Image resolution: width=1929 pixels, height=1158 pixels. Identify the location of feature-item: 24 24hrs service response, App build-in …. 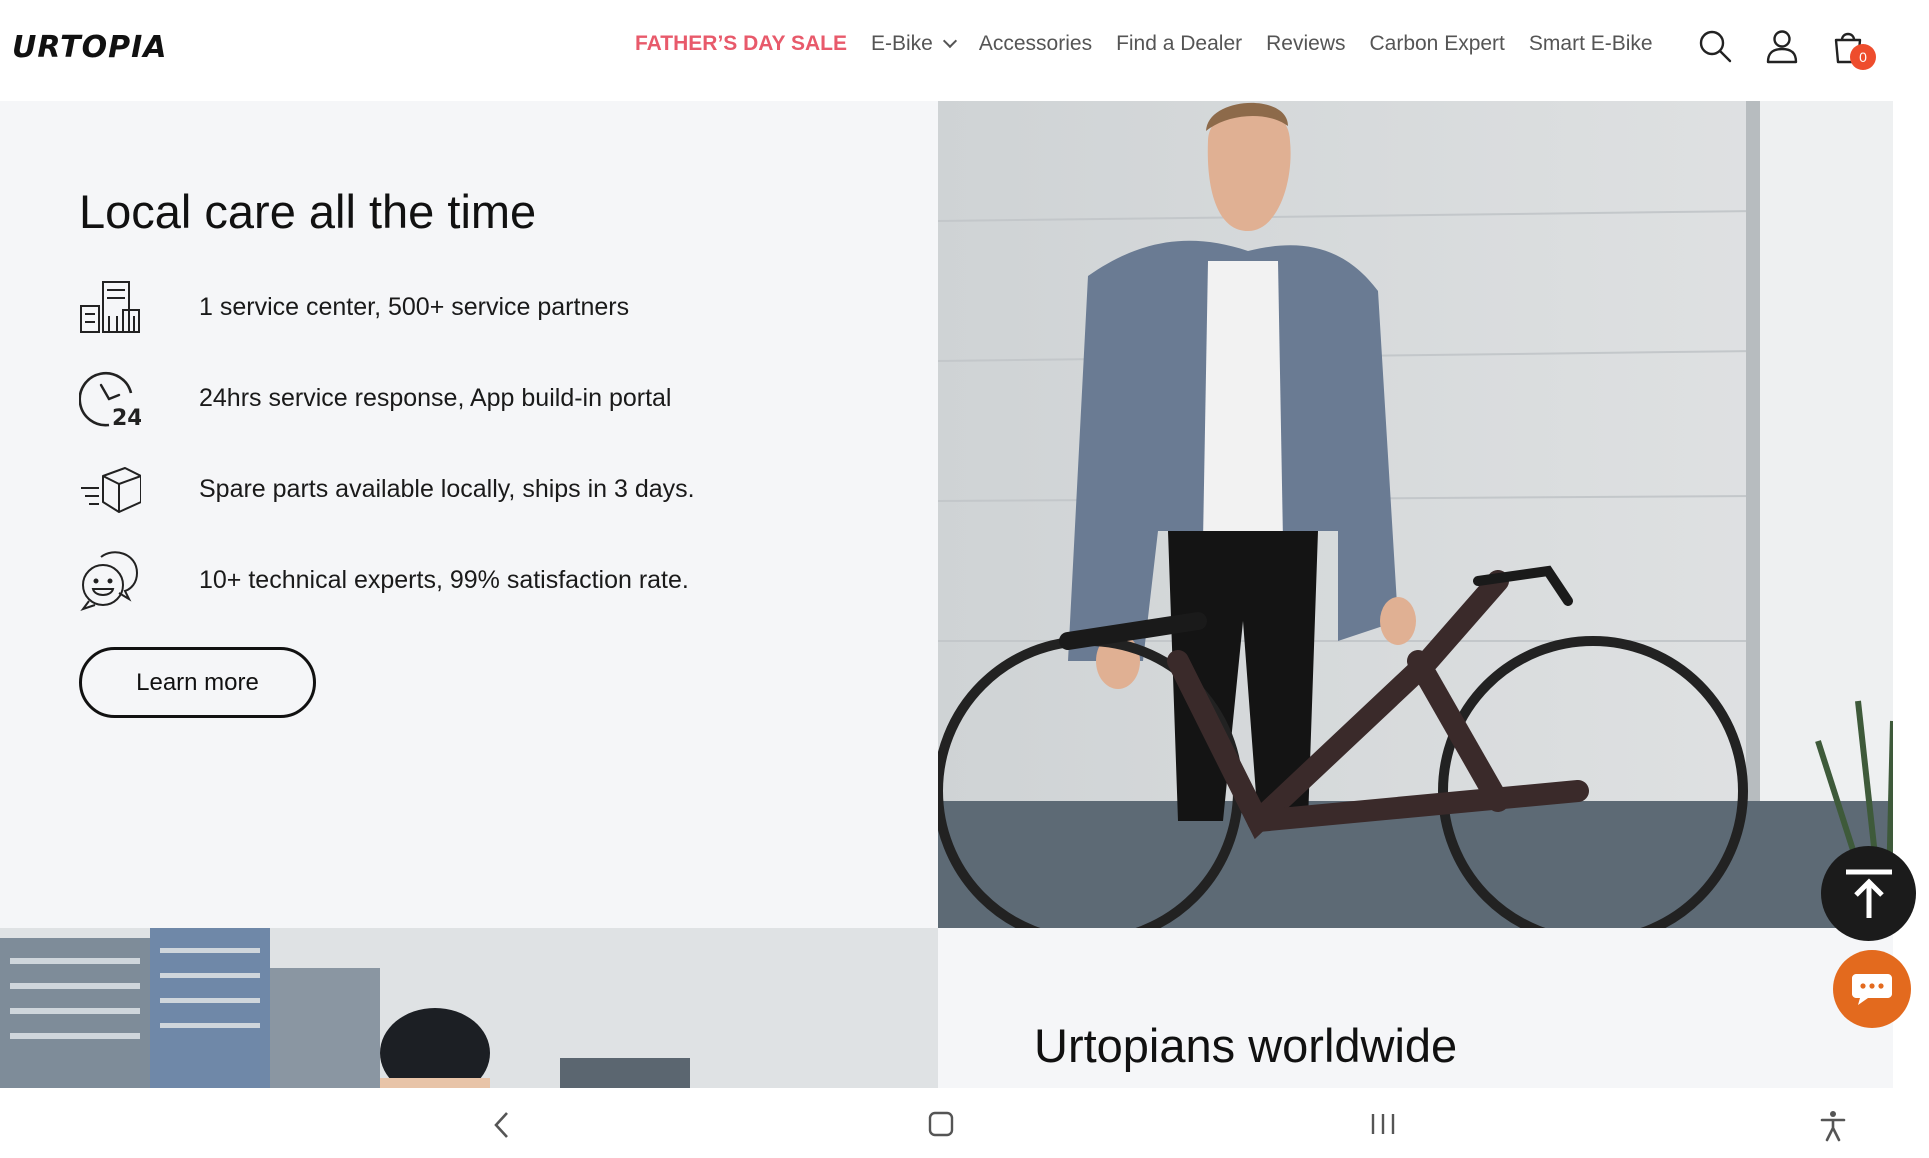
(375, 398).